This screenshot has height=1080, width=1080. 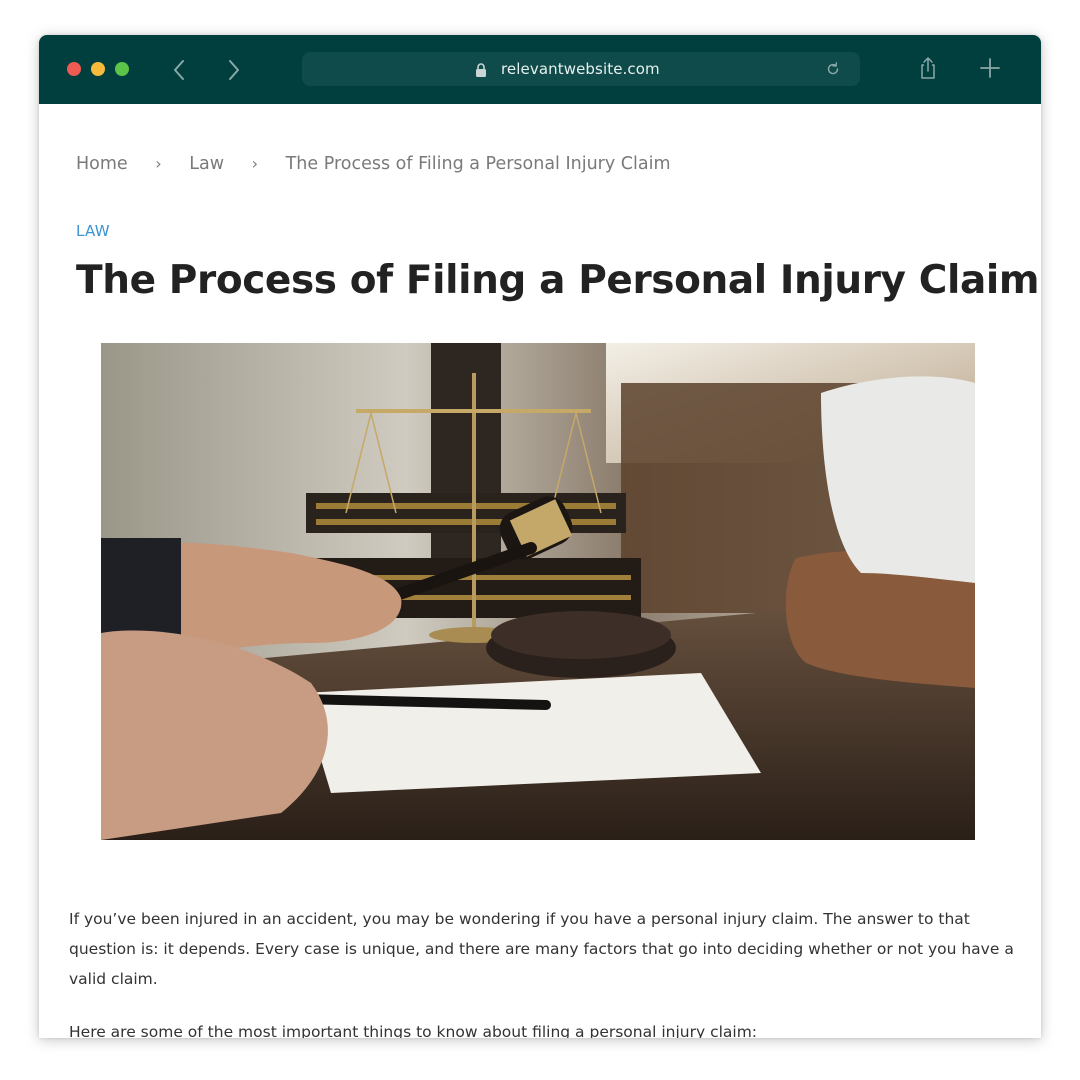 What do you see at coordinates (98, 69) in the screenshot?
I see `minimize-window-button` at bounding box center [98, 69].